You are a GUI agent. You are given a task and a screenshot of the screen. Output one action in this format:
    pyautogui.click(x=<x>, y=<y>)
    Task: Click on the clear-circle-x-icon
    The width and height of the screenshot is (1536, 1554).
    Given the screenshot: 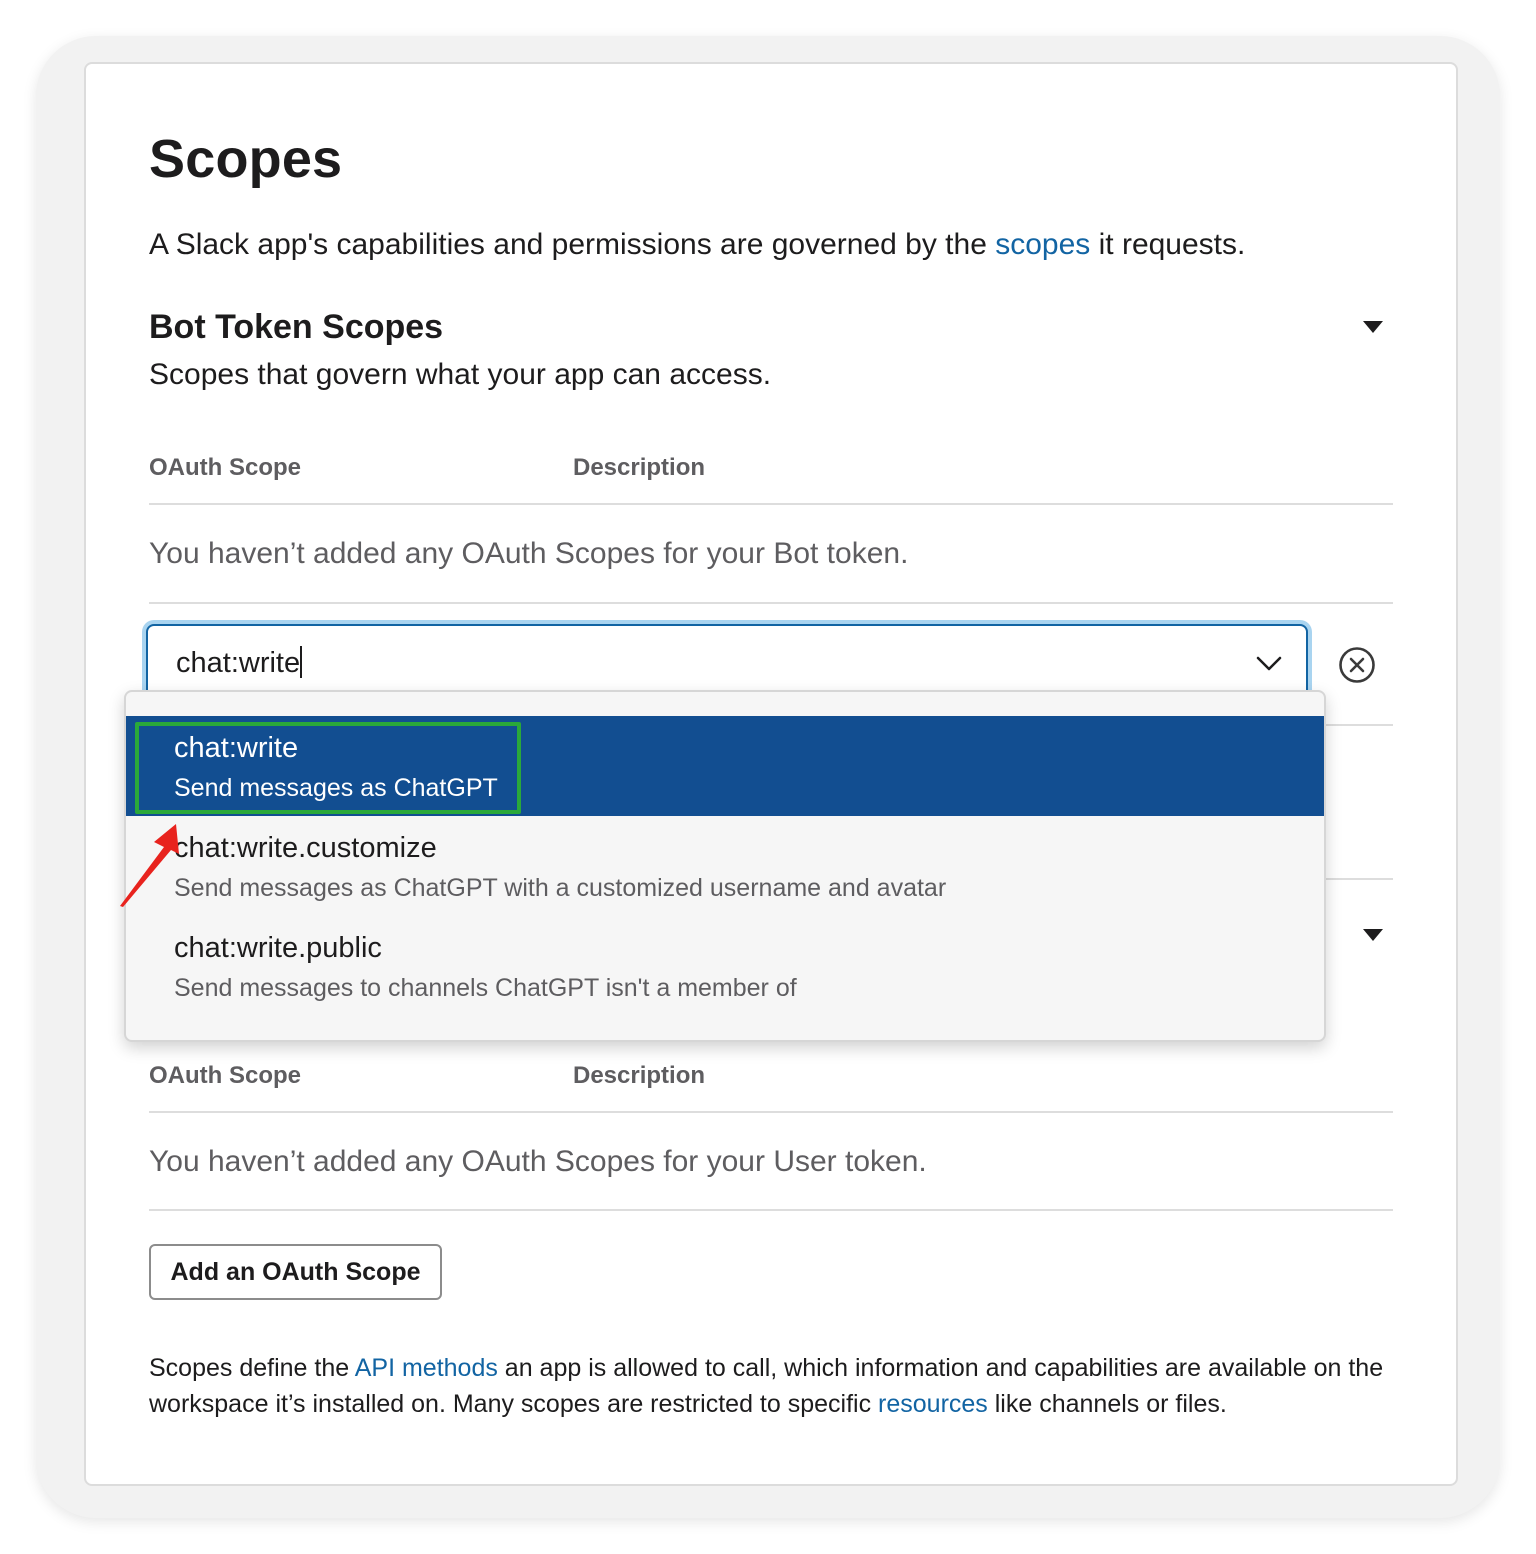 What is the action you would take?
    pyautogui.click(x=1357, y=665)
    